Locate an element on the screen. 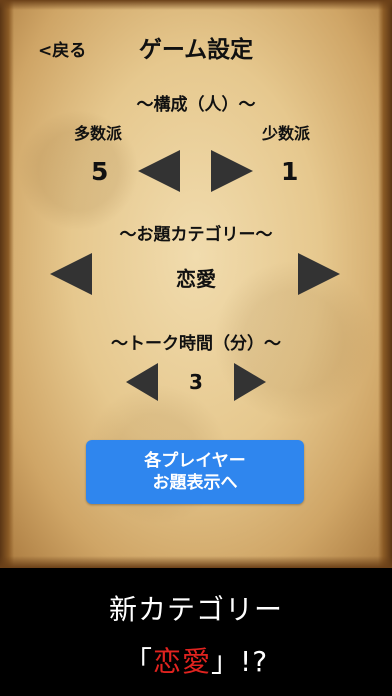 This screenshot has height=696, width=392. banner-line2: 「恋愛」!? is located at coordinates (196, 660).